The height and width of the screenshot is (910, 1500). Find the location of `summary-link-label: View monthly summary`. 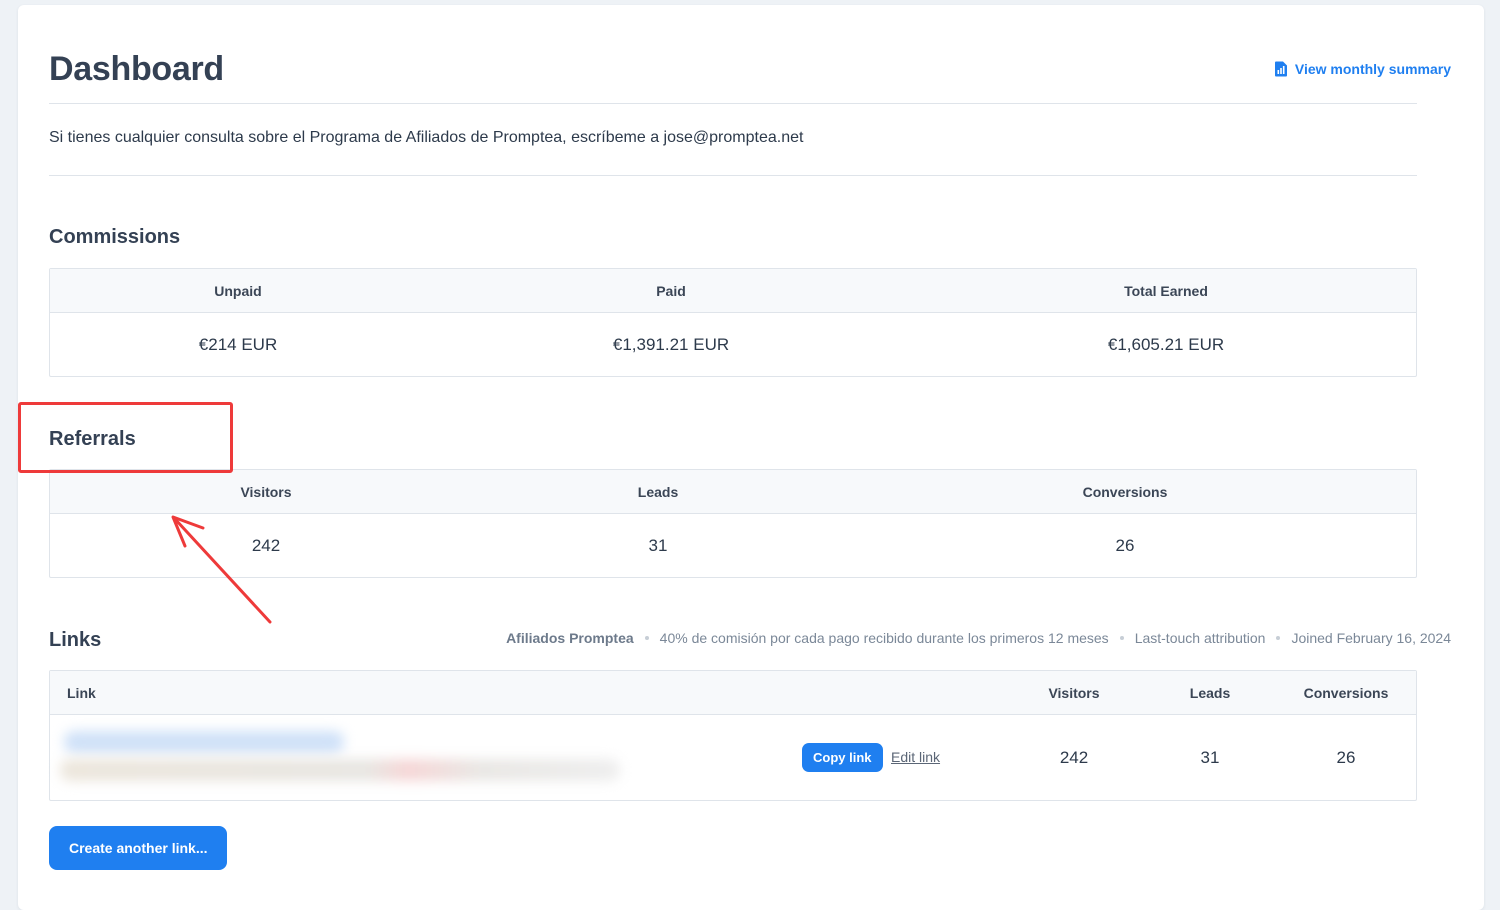

summary-link-label: View monthly summary is located at coordinates (1372, 69).